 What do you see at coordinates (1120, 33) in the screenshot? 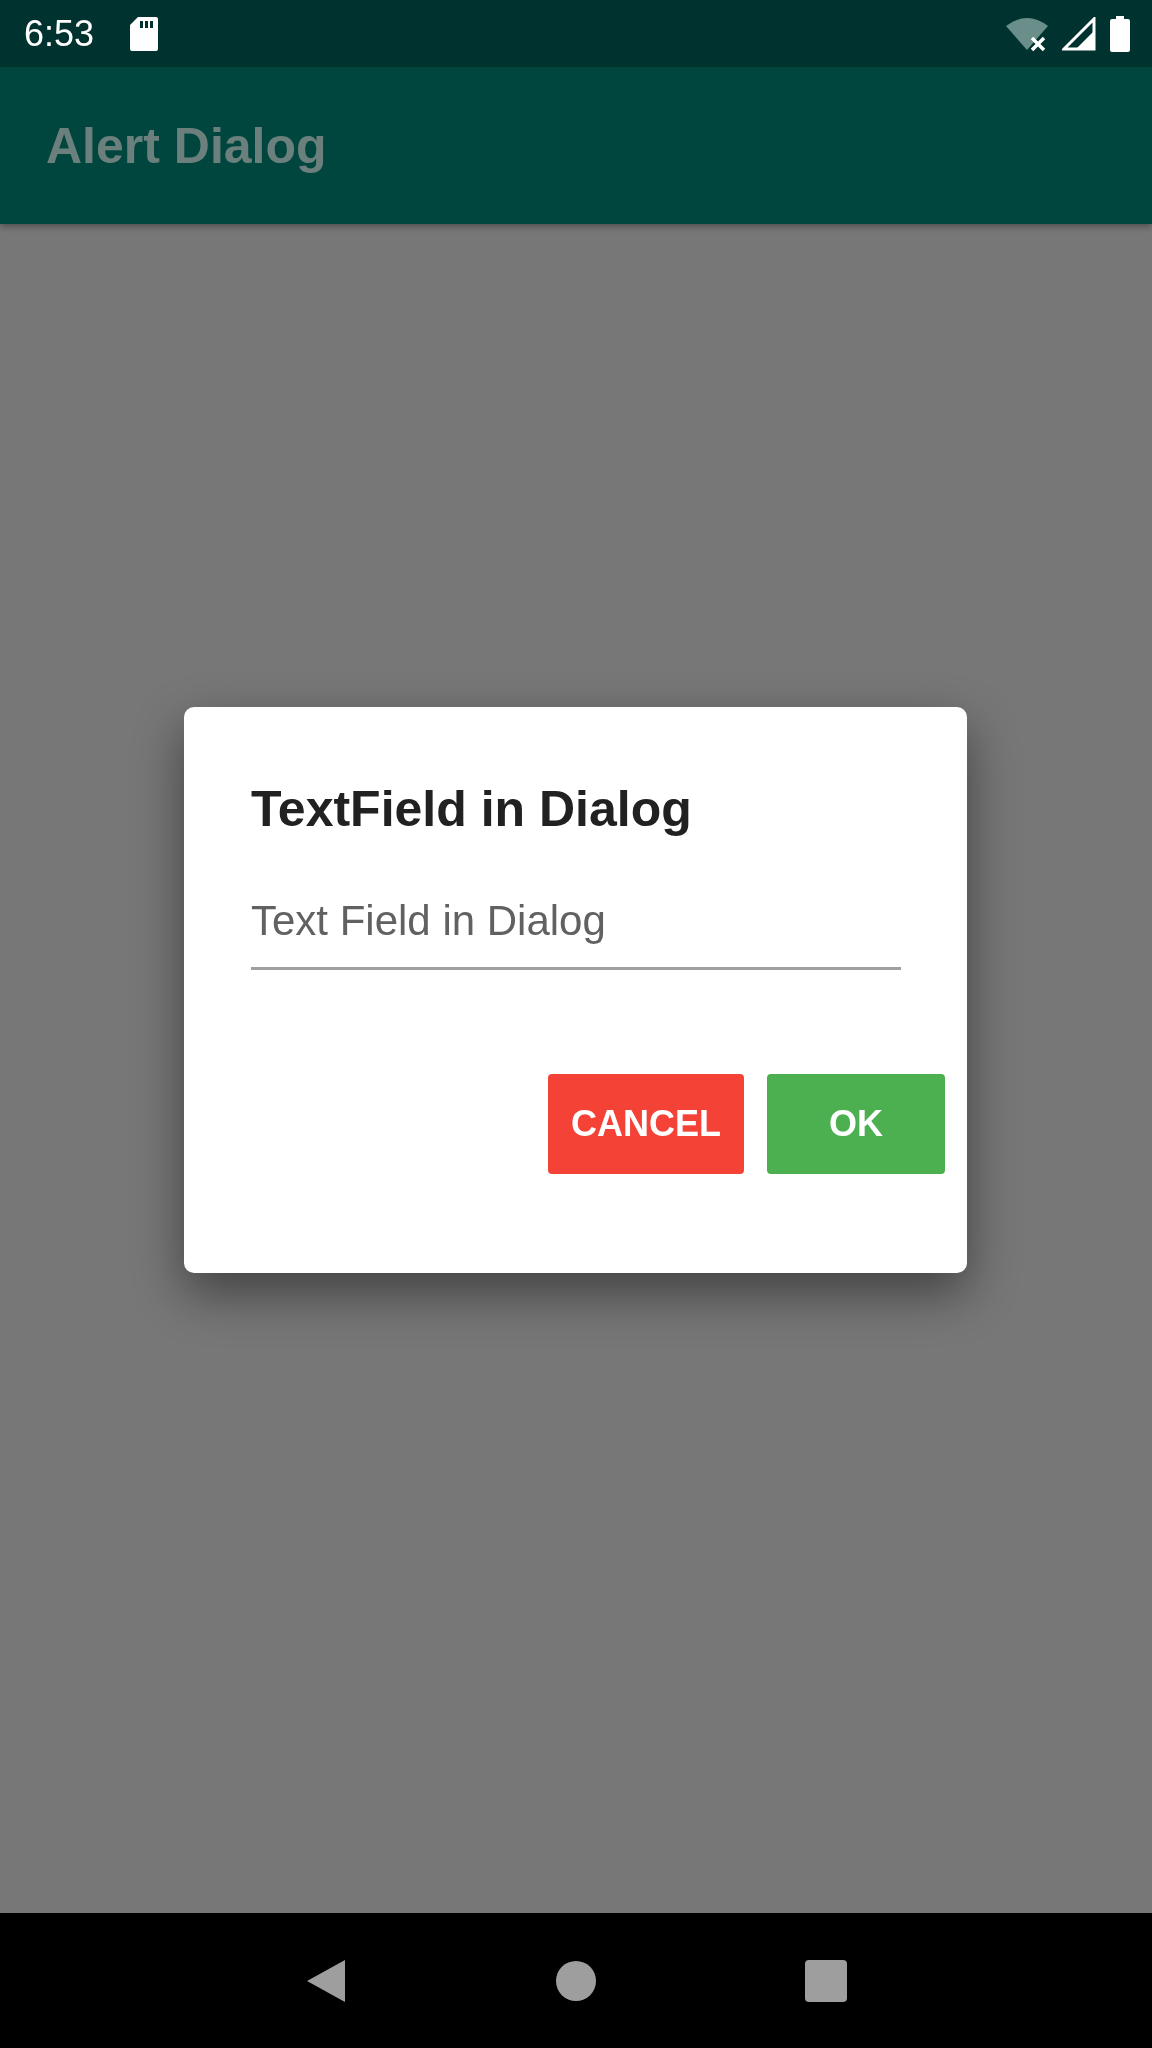
I see `battery-icon` at bounding box center [1120, 33].